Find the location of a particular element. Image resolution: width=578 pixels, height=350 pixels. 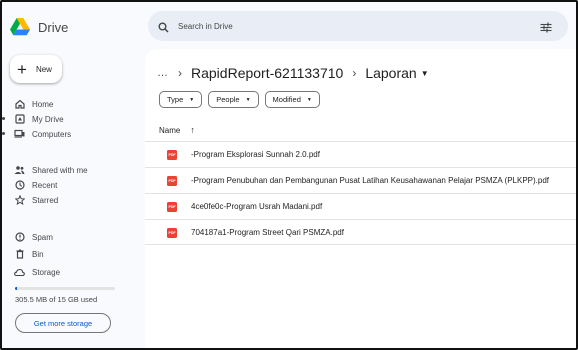

sidebar-item-label: Storage is located at coordinates (46, 272).